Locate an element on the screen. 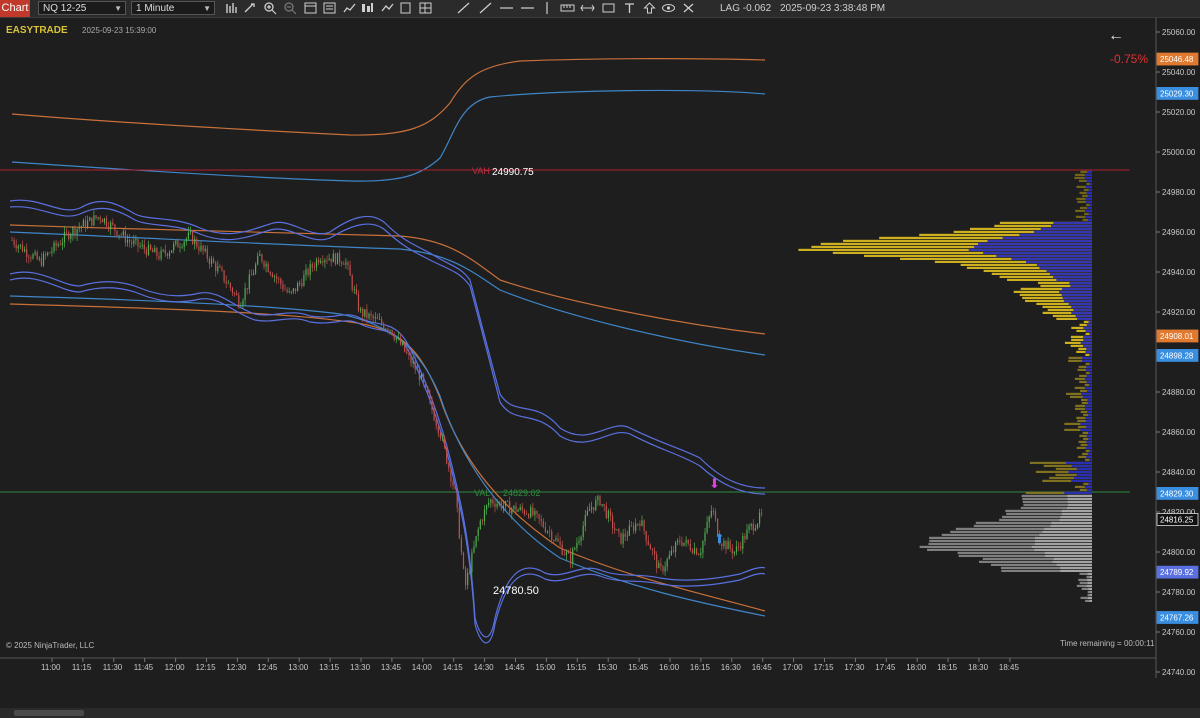  buy-signal-icon: ⬆ is located at coordinates (719, 538).